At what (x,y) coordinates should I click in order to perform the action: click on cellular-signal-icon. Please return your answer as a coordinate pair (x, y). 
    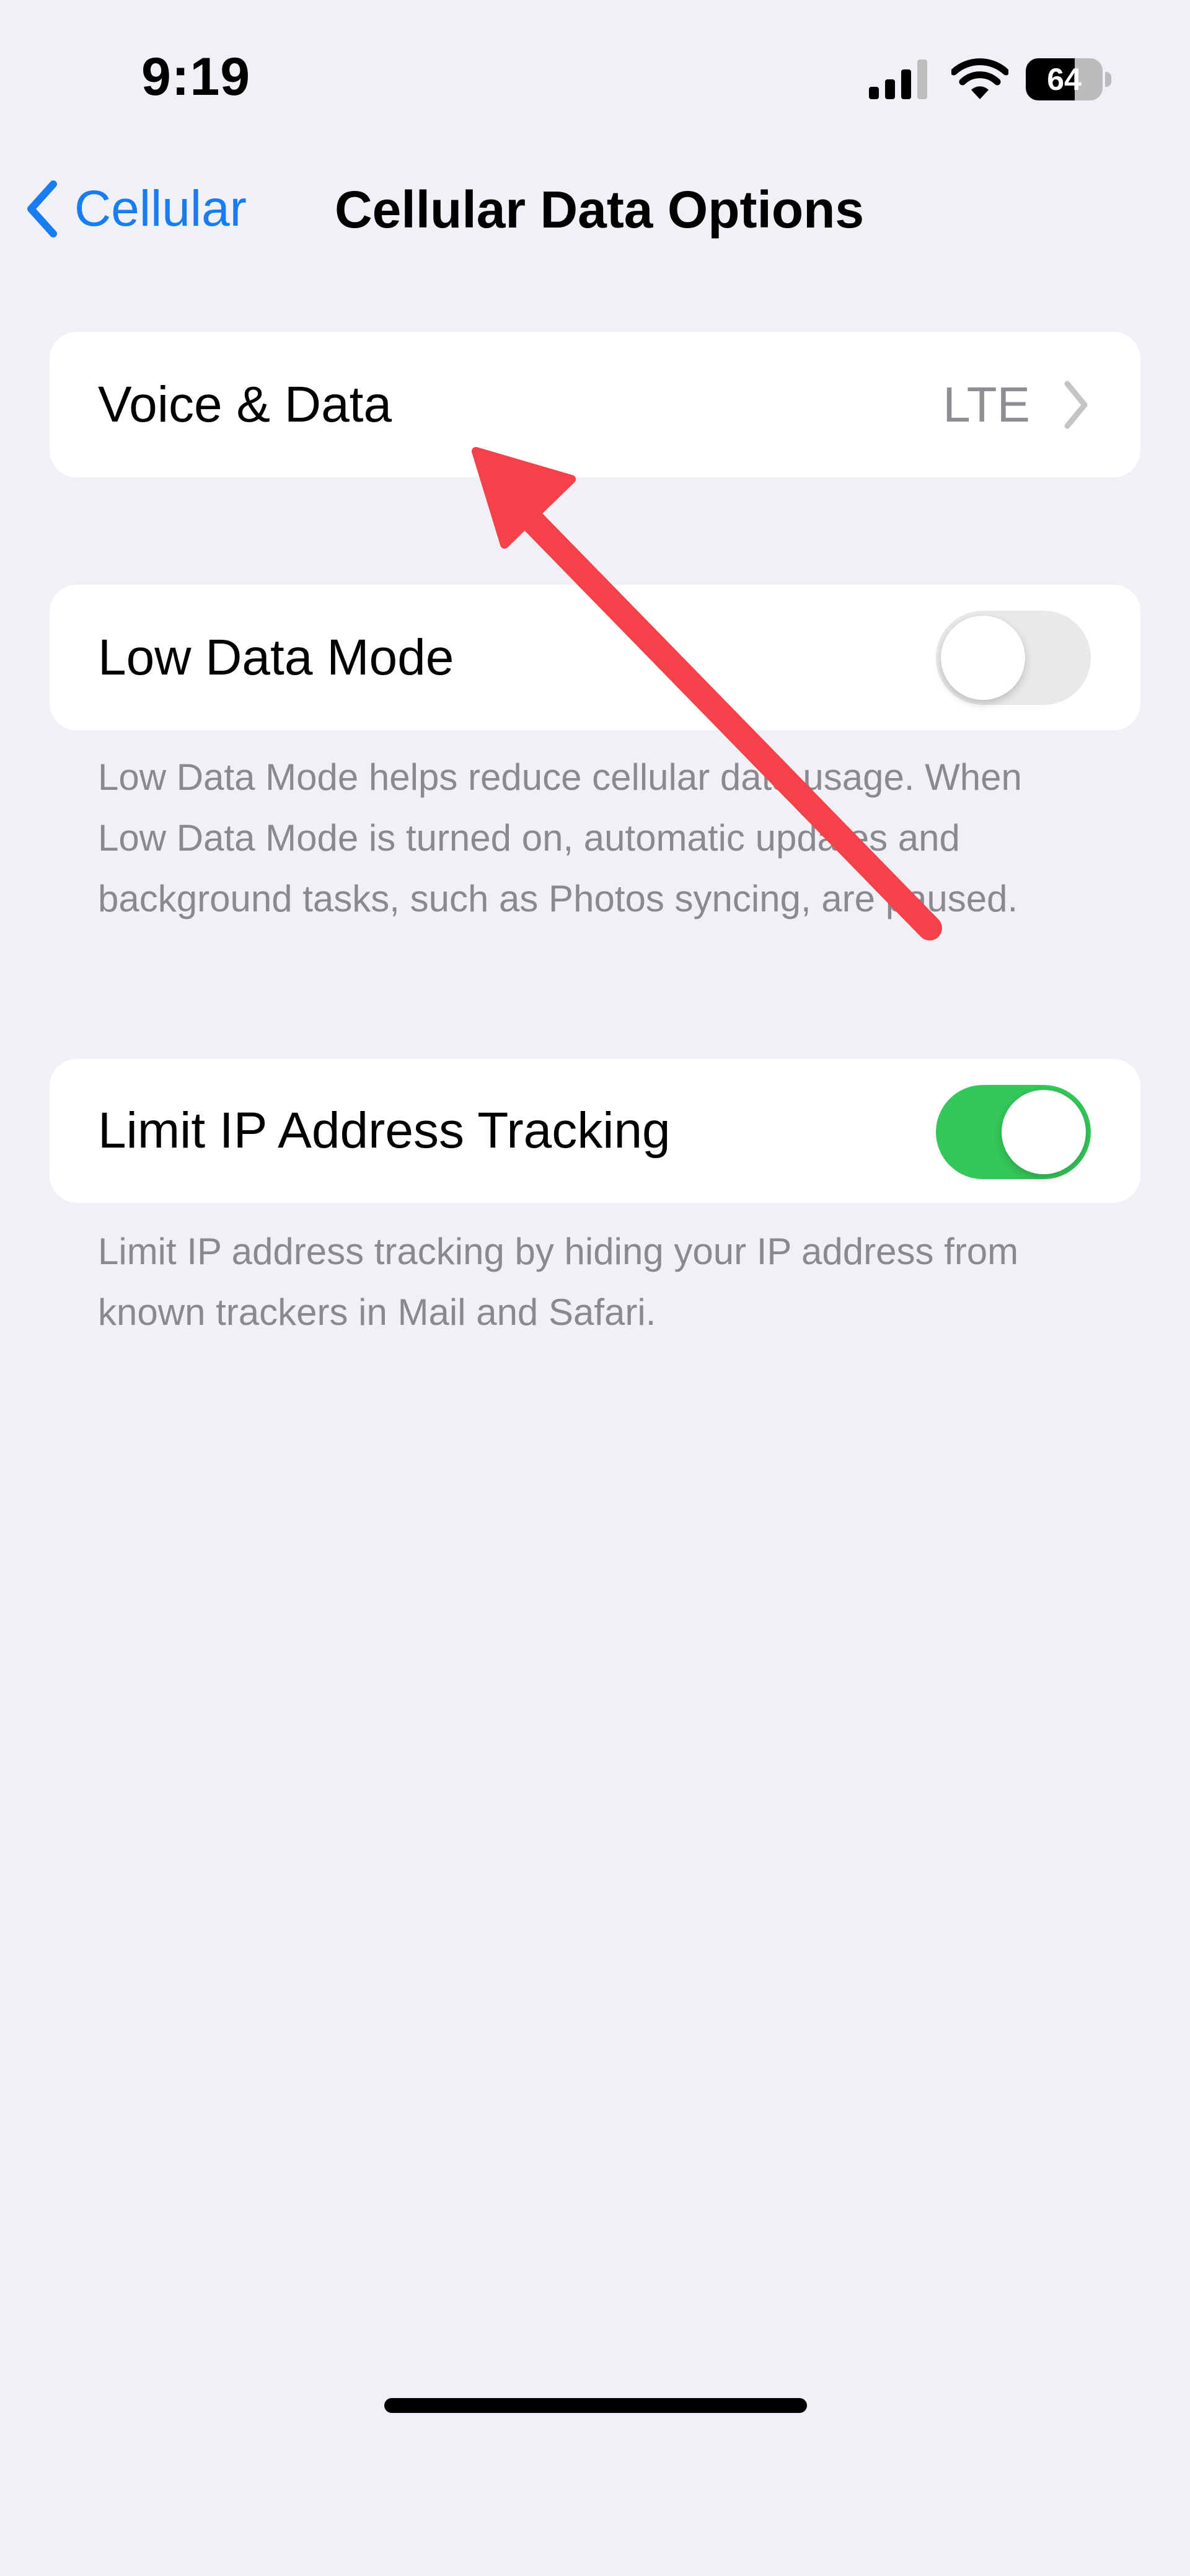
    Looking at the image, I should click on (898, 80).